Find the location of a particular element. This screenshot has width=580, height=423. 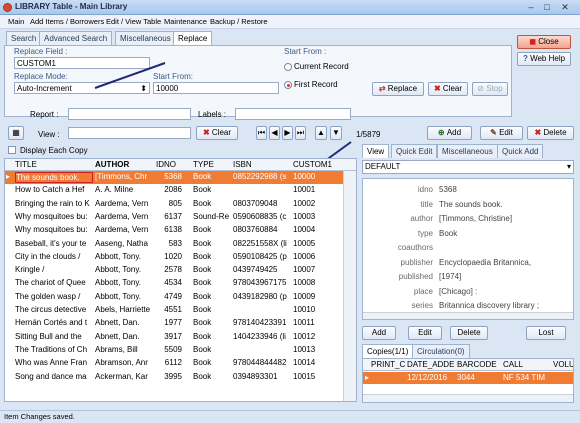

table-cell: Abrams, Bill is located at coordinates (116, 349).